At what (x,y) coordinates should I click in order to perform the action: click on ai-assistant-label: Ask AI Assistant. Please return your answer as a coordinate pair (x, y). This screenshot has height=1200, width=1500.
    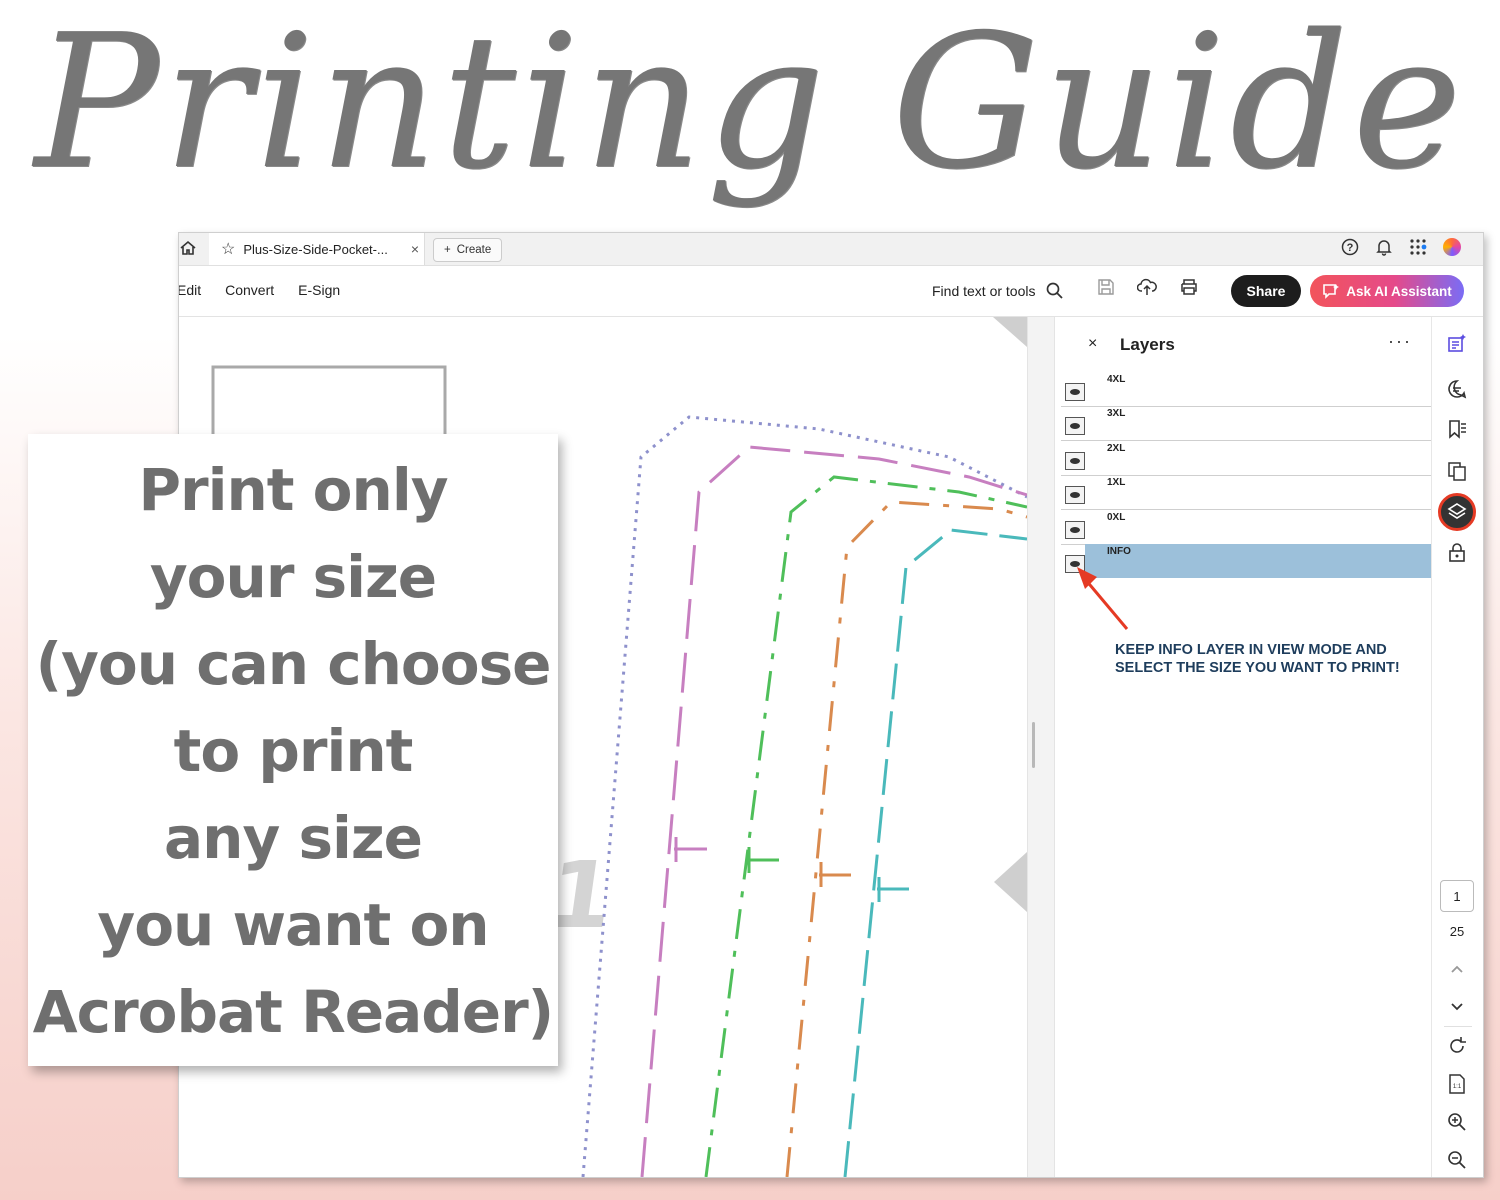
    Looking at the image, I should click on (1399, 291).